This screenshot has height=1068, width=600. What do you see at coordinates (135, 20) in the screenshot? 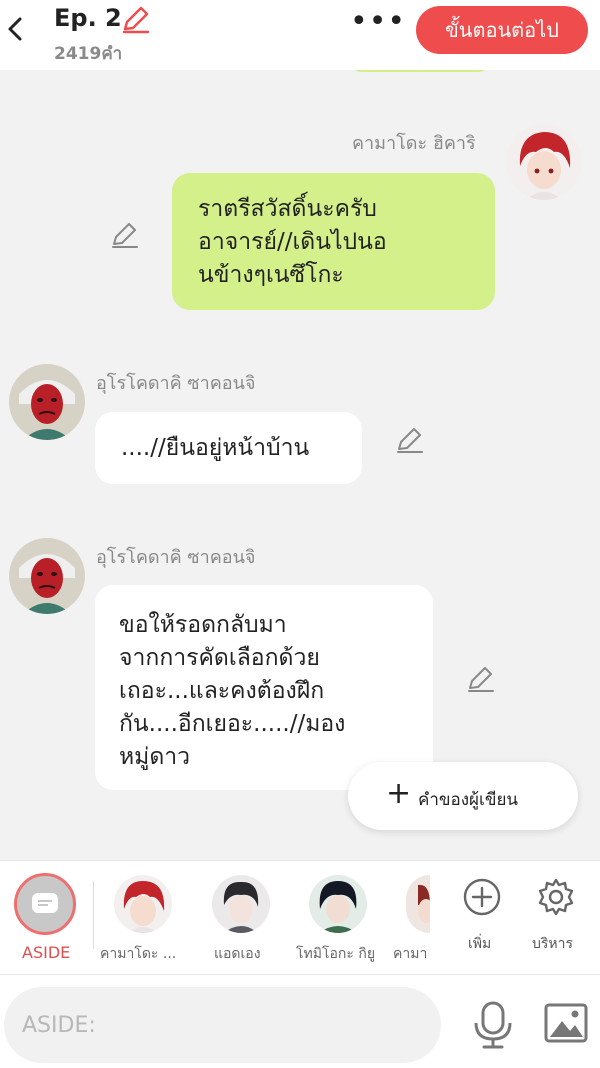
I see `edit-title-pencil-icon` at bounding box center [135, 20].